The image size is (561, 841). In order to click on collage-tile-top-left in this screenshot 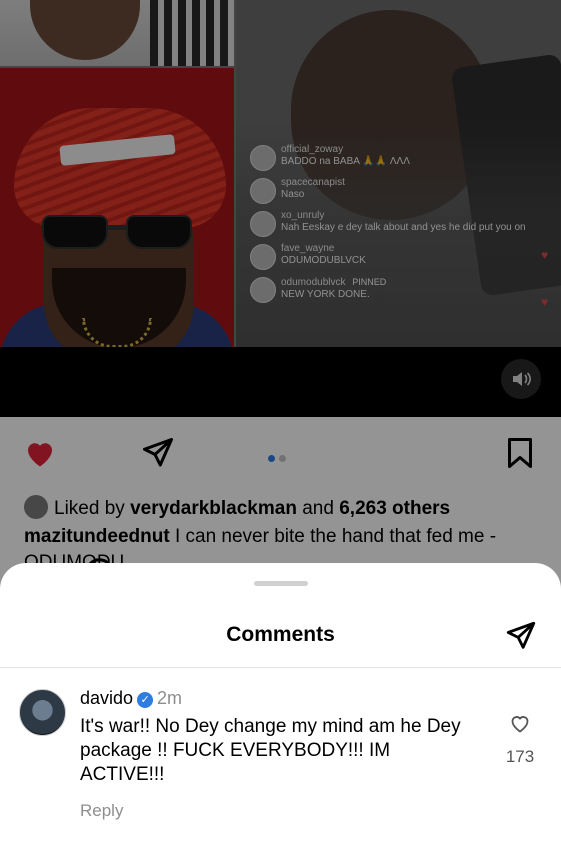, I will do `click(117, 33)`.